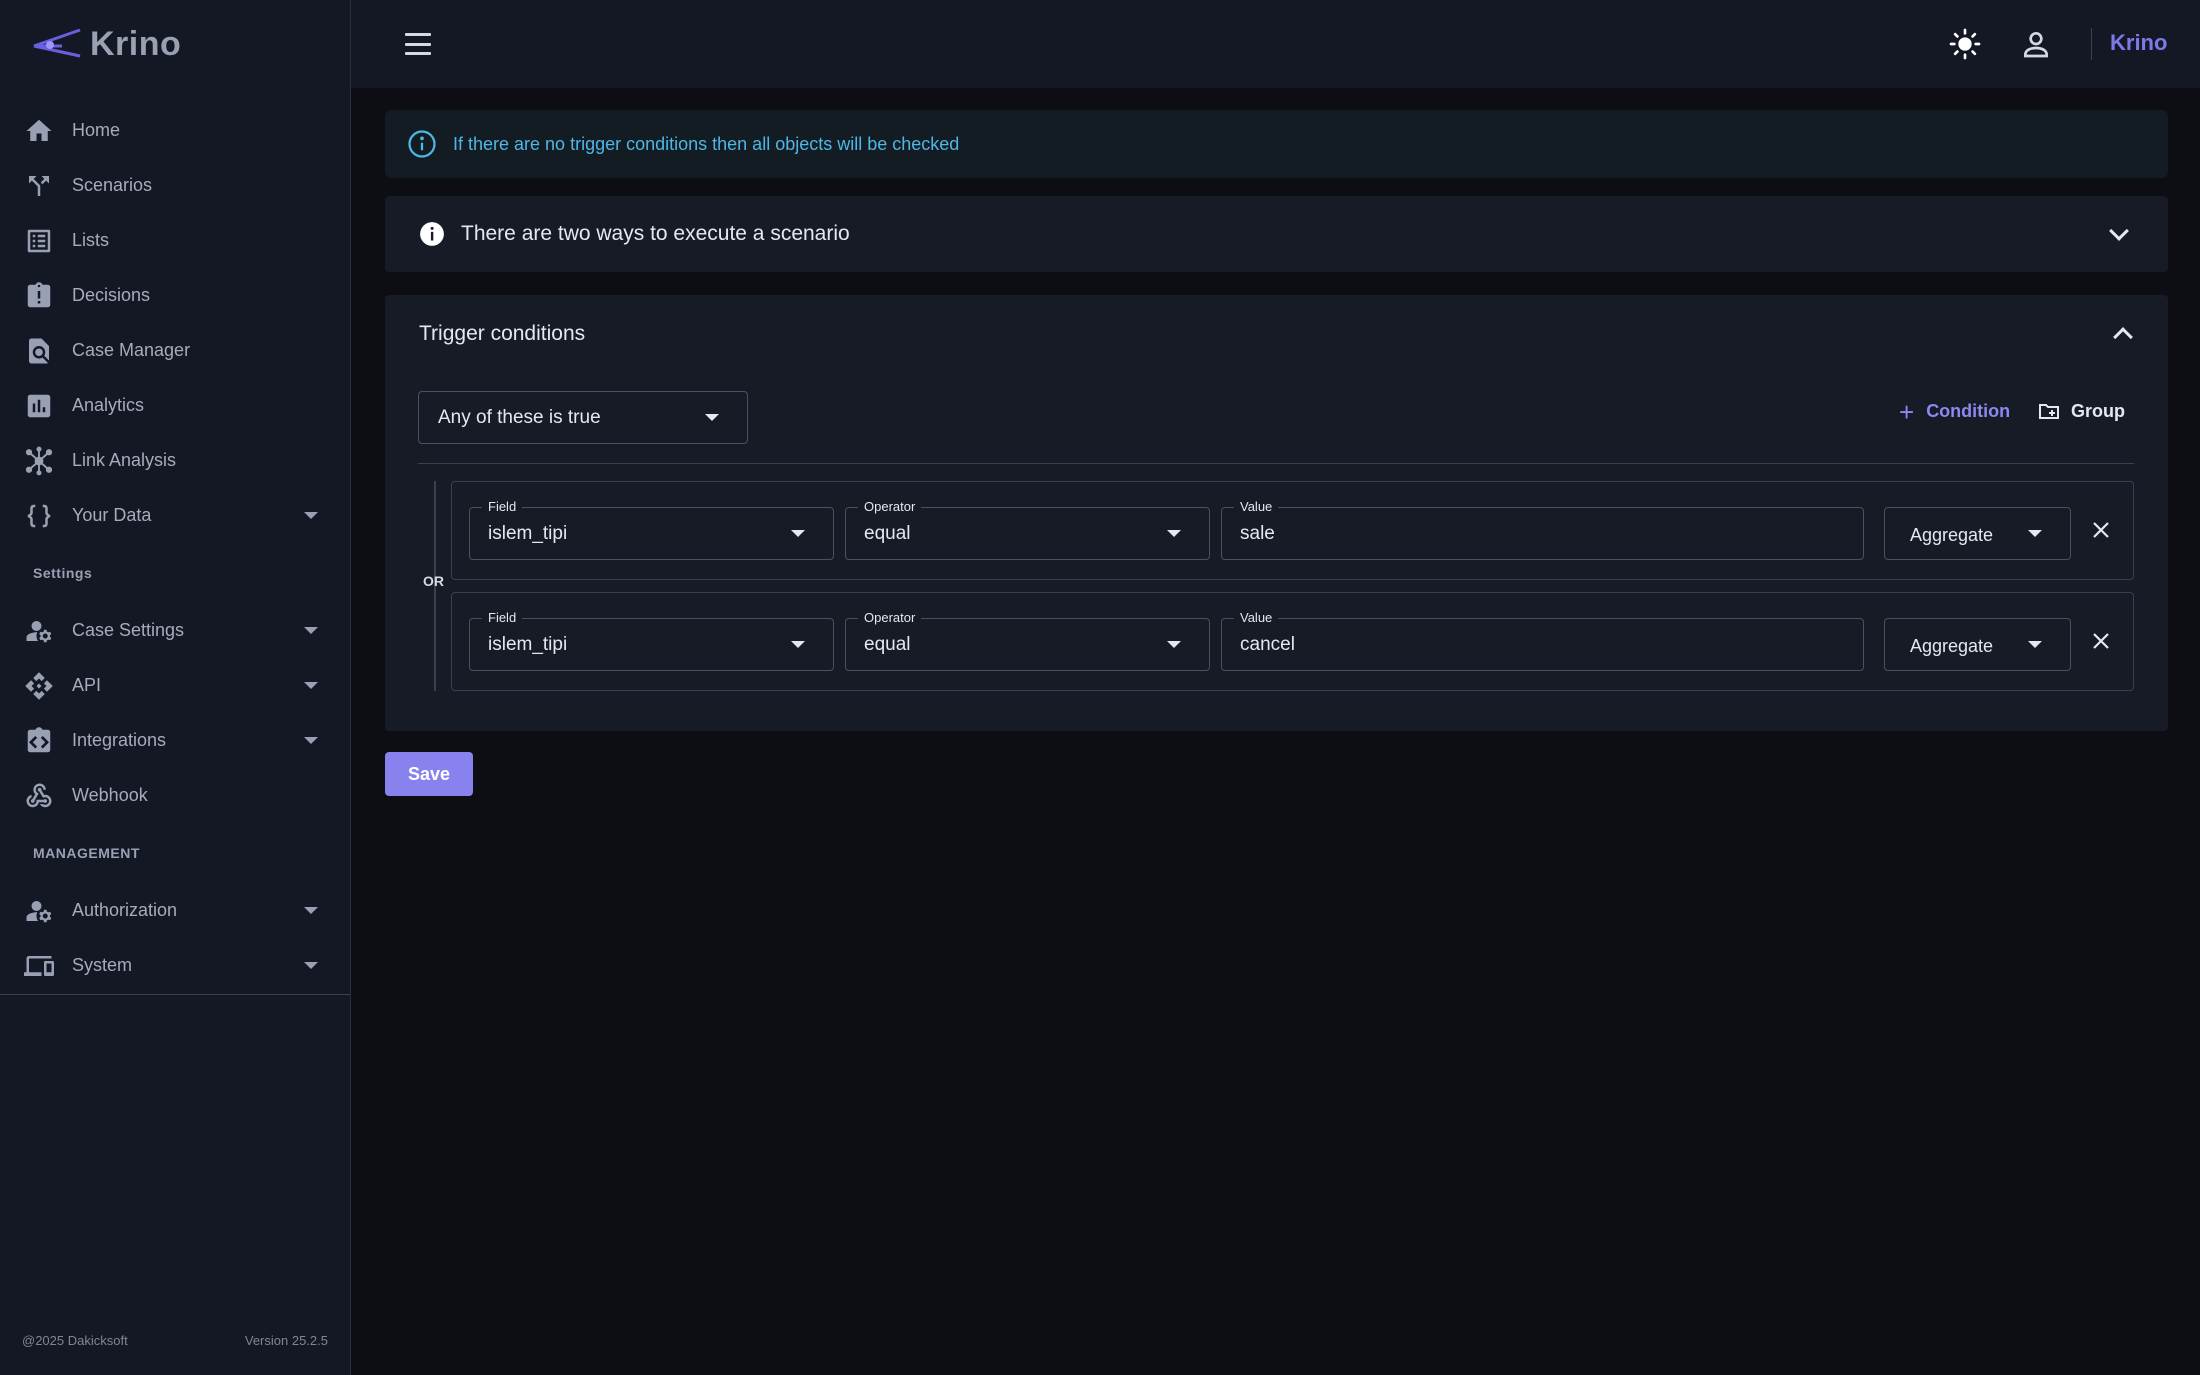 Image resolution: width=2200 pixels, height=1375 pixels. Describe the element at coordinates (39, 186) in the screenshot. I see `fork-icon` at that location.